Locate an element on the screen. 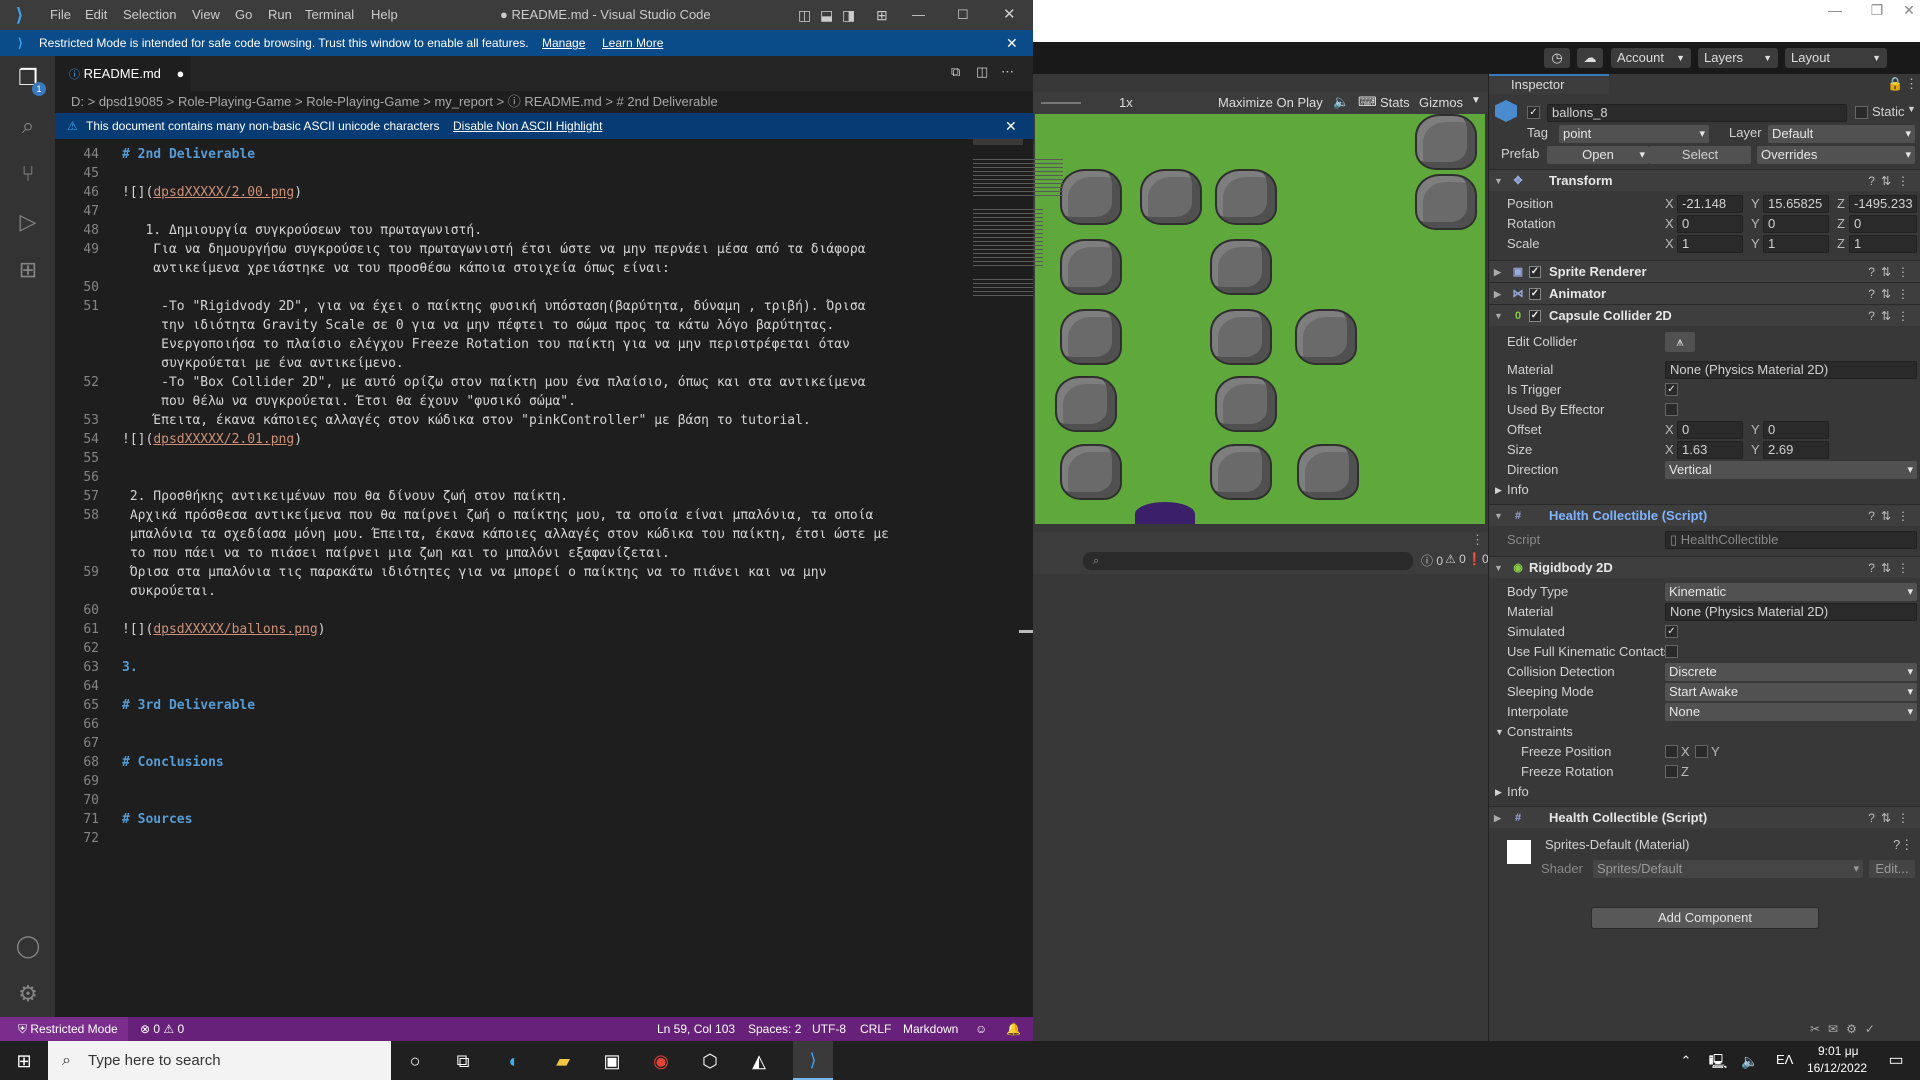 The height and width of the screenshot is (1080, 1920). scale-y-field: 1 is located at coordinates (1796, 244).